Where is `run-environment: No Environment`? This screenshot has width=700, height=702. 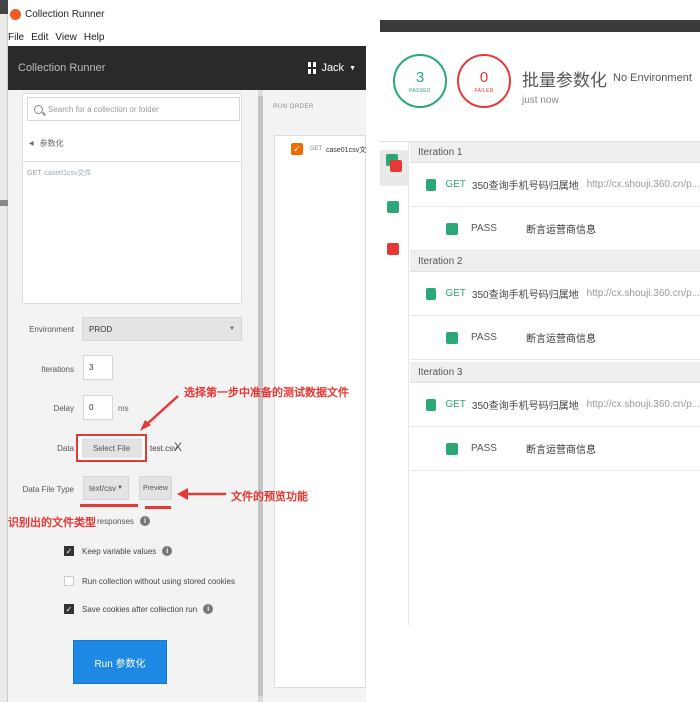
run-environment: No Environment is located at coordinates (652, 78).